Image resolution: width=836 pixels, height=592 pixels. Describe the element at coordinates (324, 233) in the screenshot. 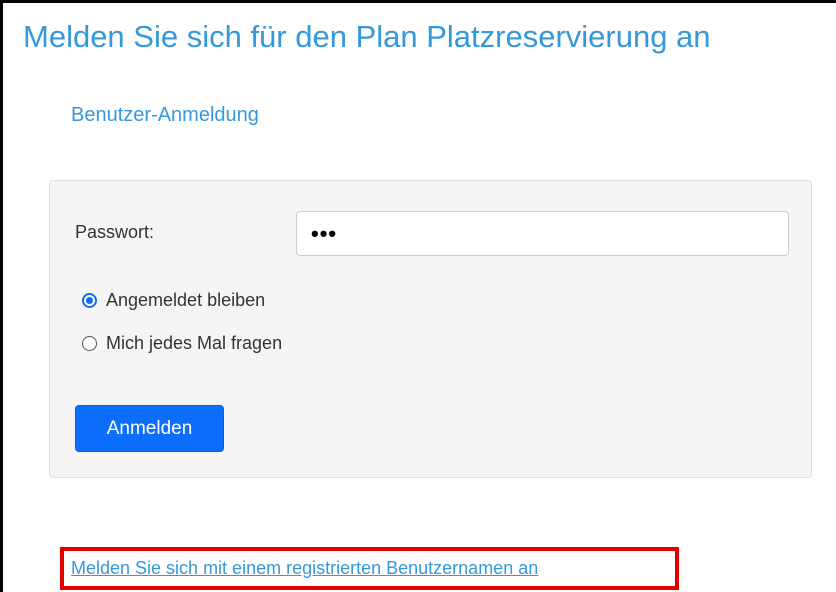

I see `password-value: •••` at that location.